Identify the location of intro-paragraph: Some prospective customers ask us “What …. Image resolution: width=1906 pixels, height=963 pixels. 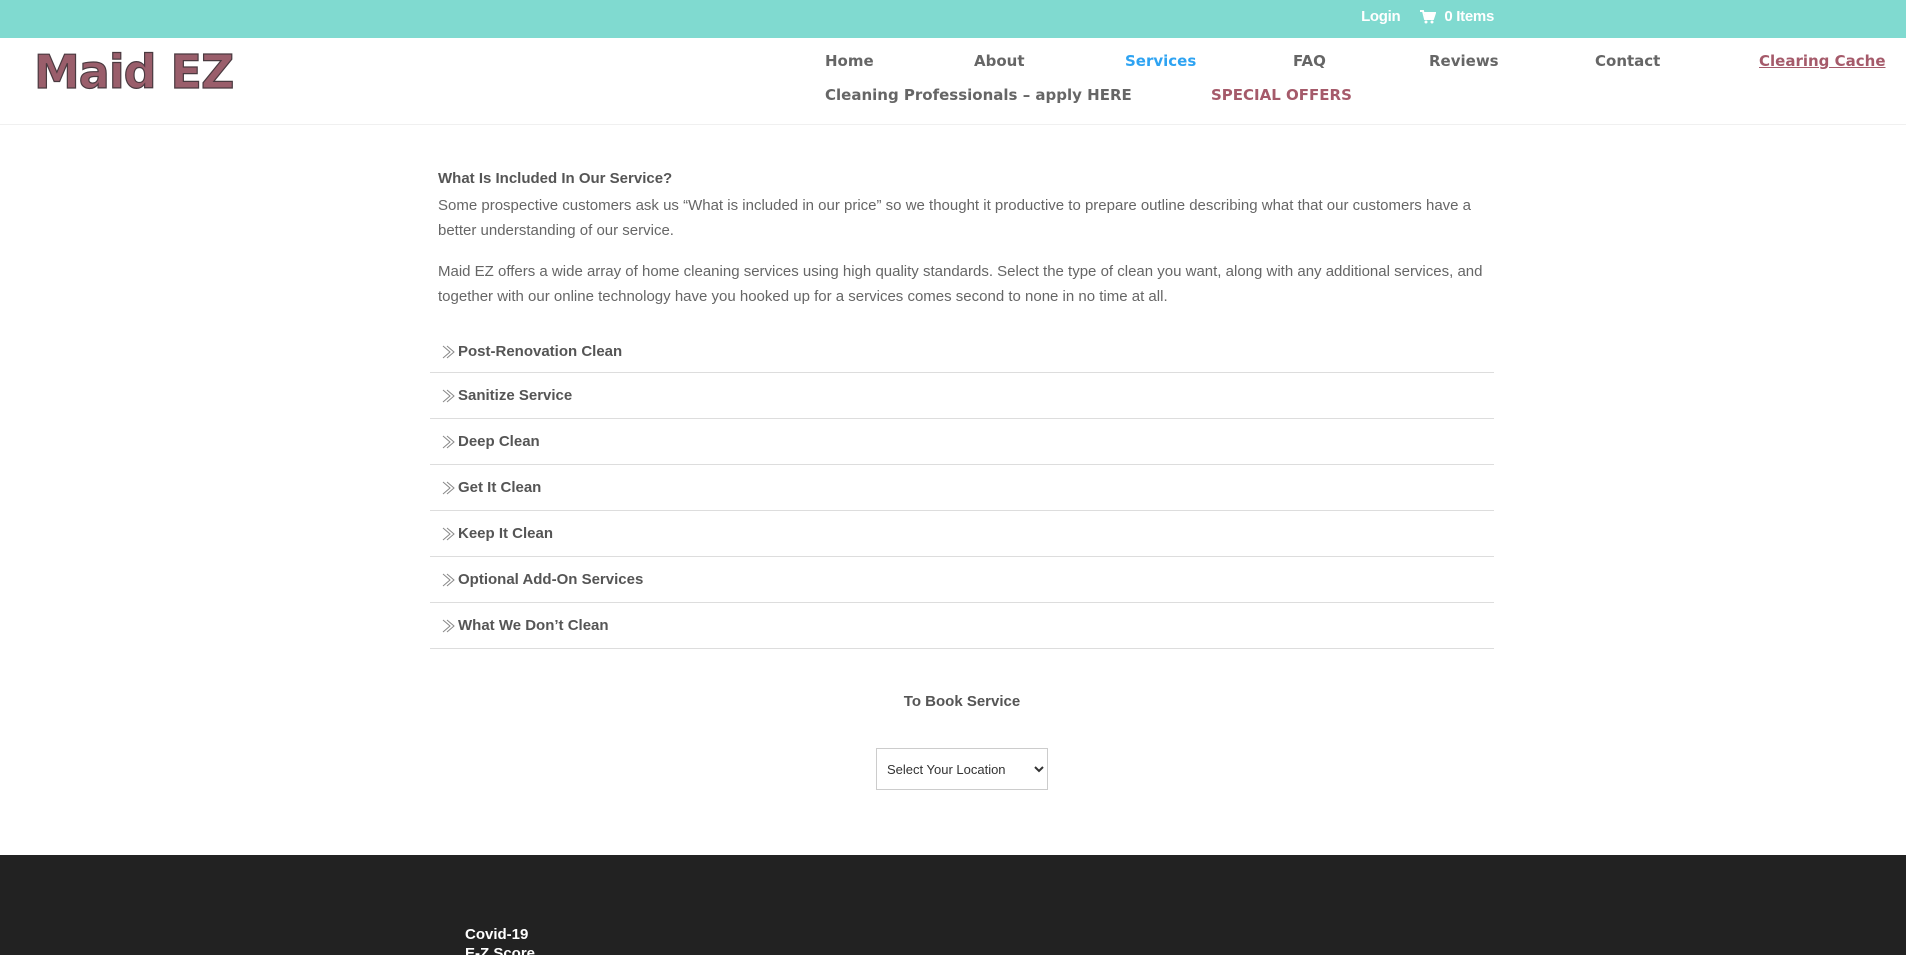
(955, 218).